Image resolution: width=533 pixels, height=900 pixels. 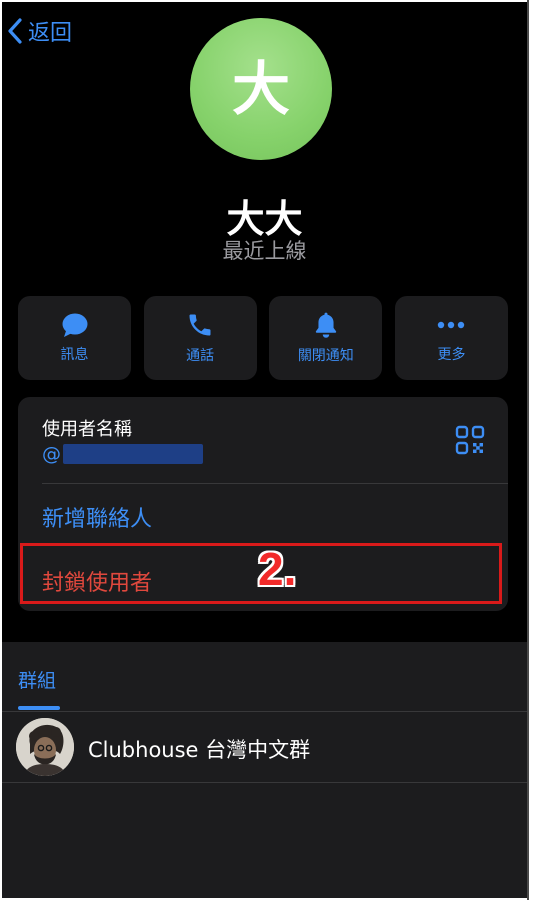 I want to click on group-name: Clubhouse 台灣中文群, so click(x=199, y=750).